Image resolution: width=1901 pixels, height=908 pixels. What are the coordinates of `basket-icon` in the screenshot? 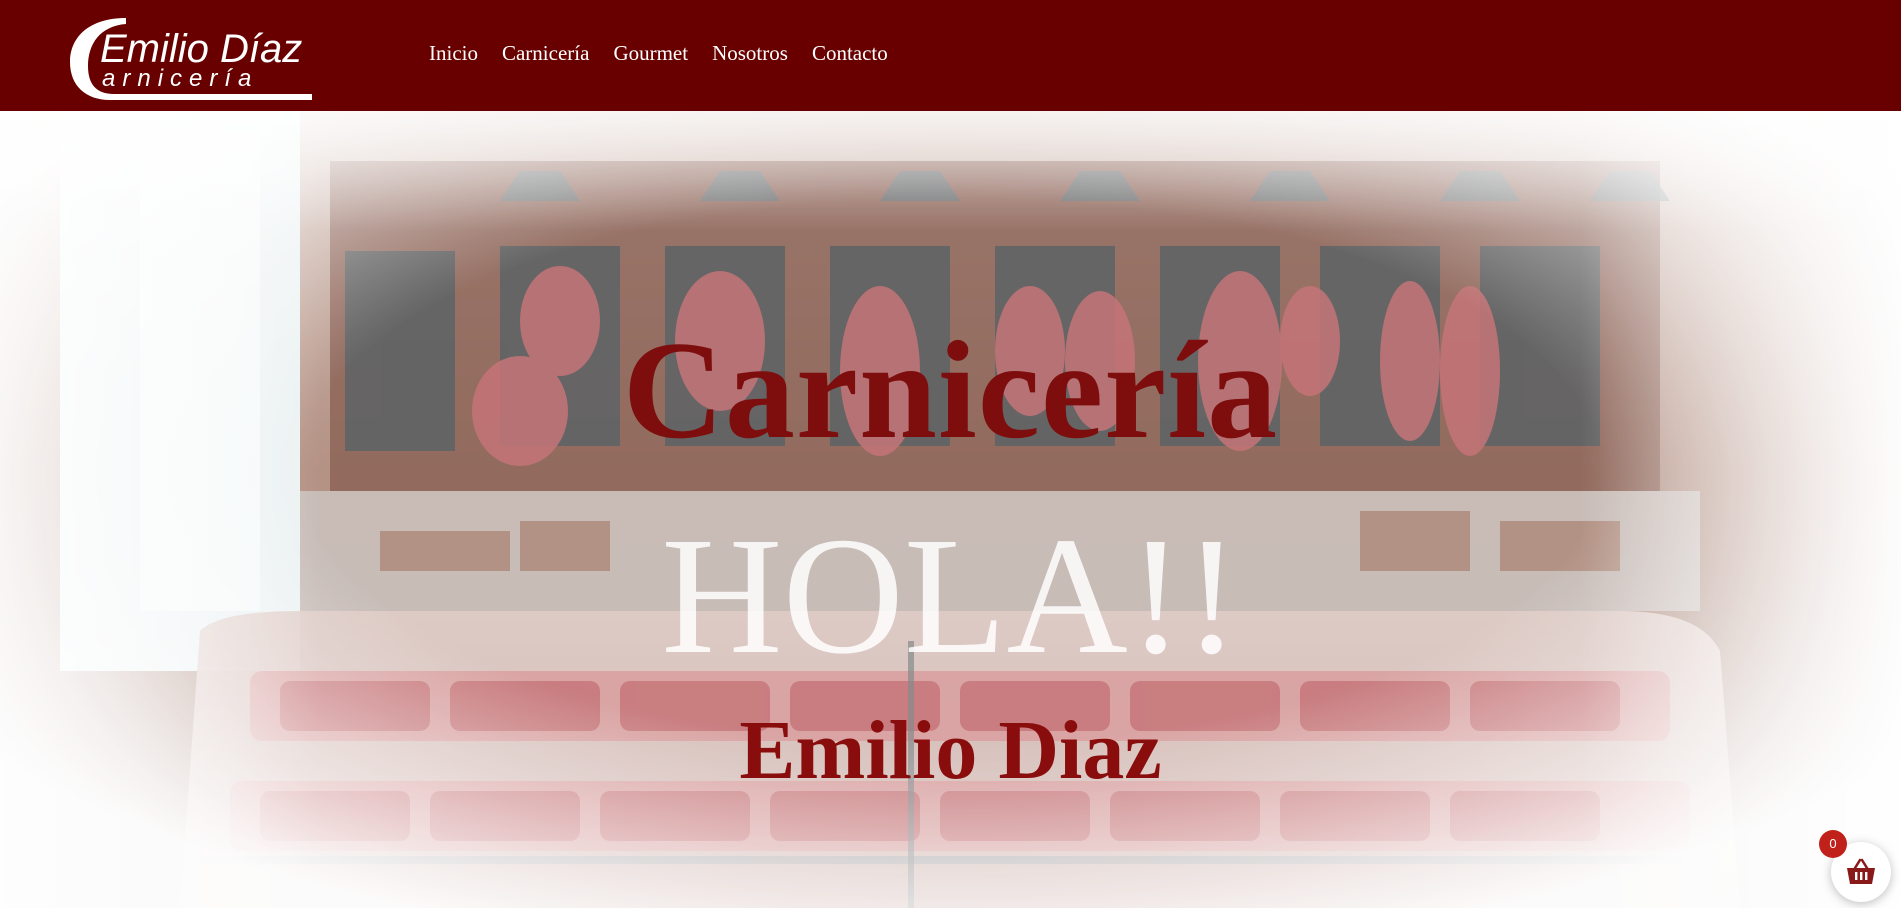 It's located at (1861, 871).